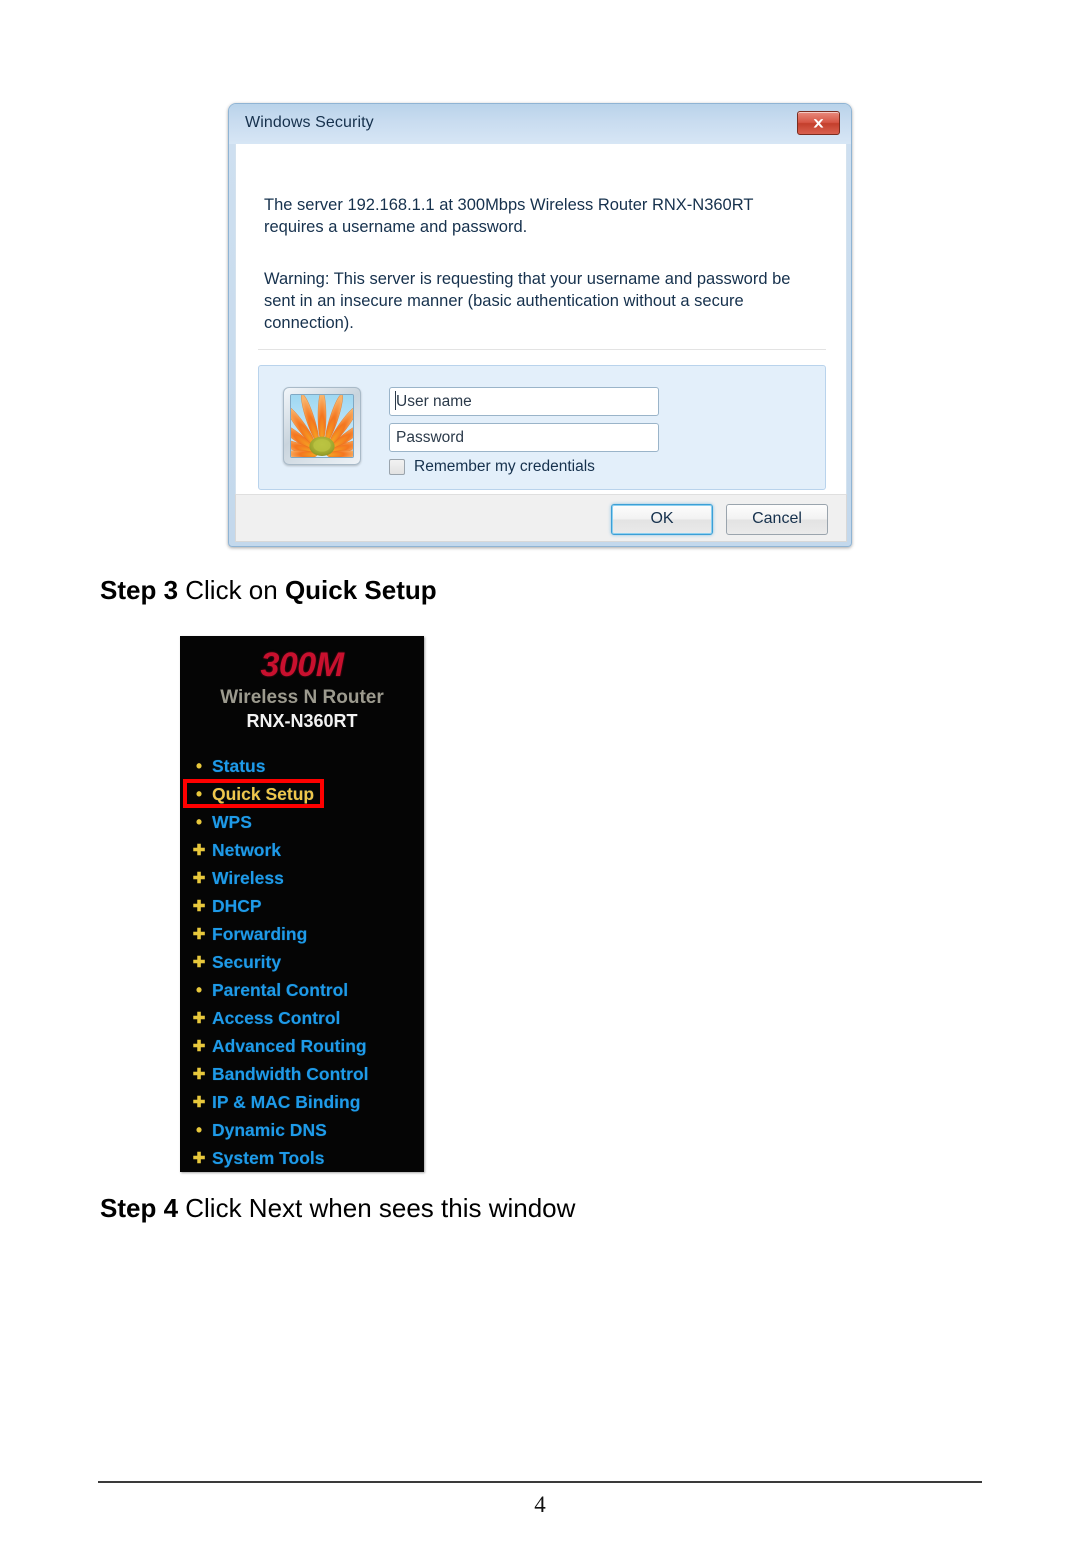 The width and height of the screenshot is (1080, 1555). Describe the element at coordinates (308, 850) in the screenshot. I see `router-menu-item-network: ✚ Network` at that location.